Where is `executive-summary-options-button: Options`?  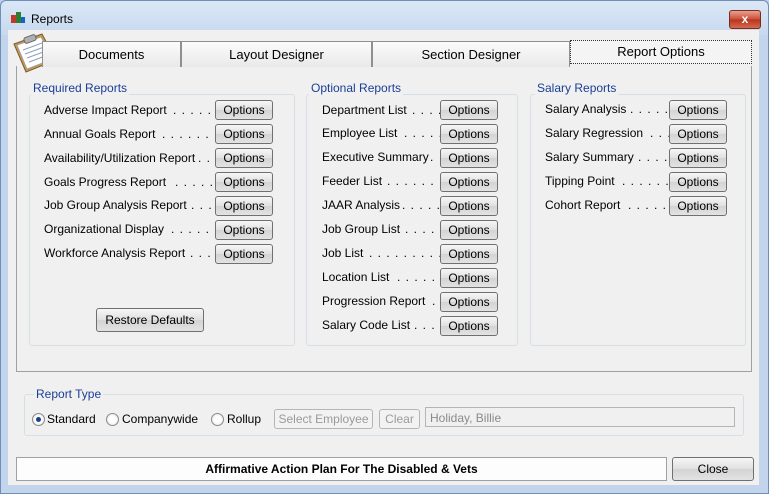 executive-summary-options-button: Options is located at coordinates (469, 158).